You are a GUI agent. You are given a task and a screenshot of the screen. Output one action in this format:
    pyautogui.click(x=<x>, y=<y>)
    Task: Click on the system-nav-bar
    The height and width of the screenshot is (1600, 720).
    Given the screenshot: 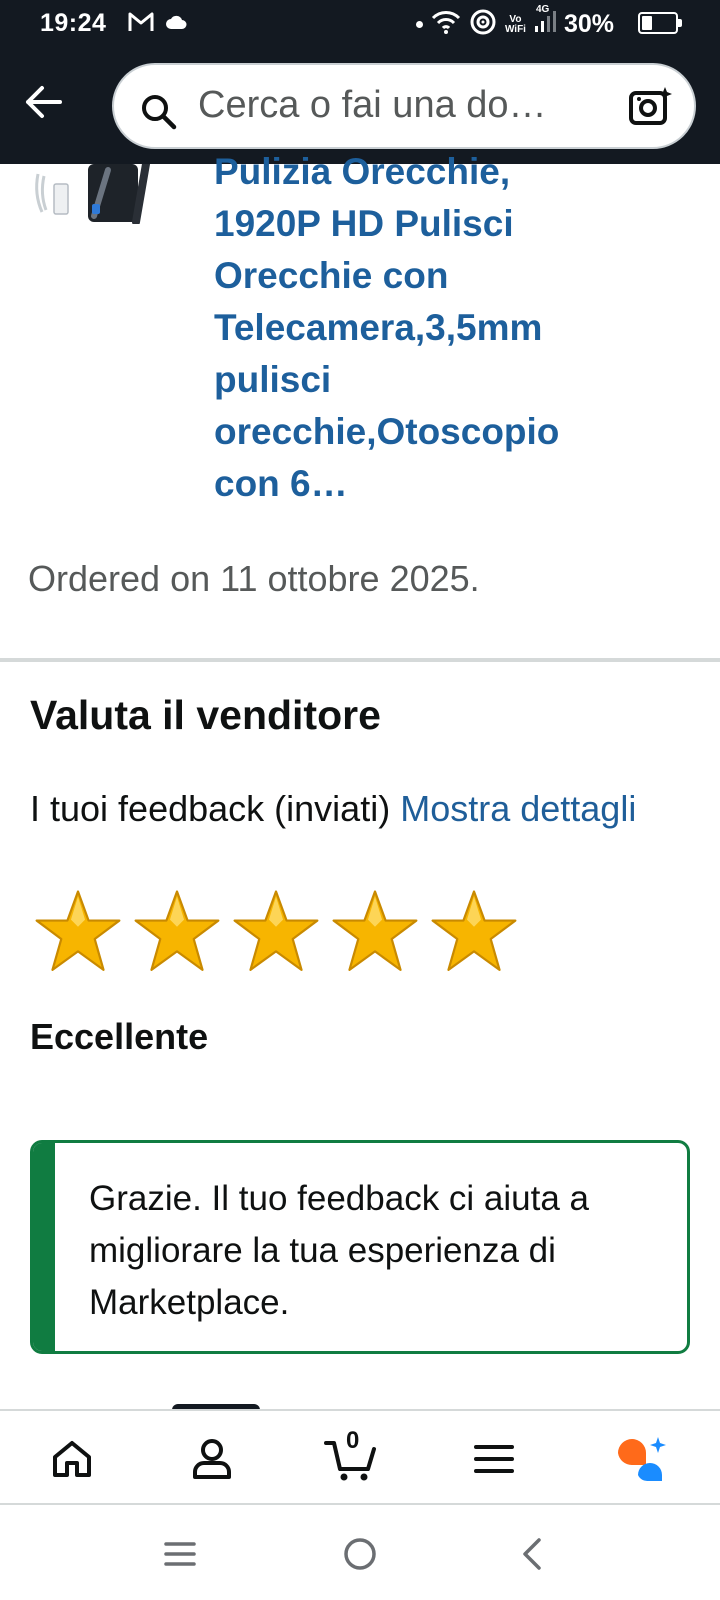 What is the action you would take?
    pyautogui.click(x=360, y=1552)
    